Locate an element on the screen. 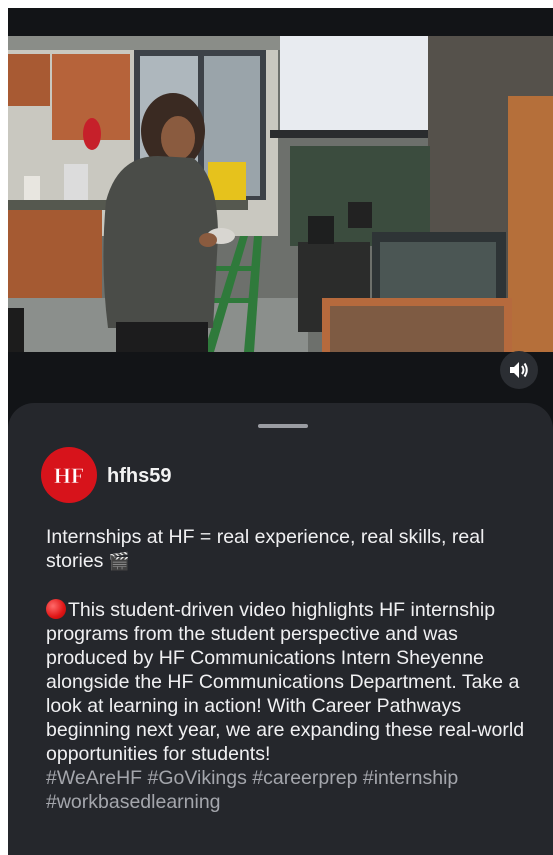  avatar: HF is located at coordinates (69, 475).